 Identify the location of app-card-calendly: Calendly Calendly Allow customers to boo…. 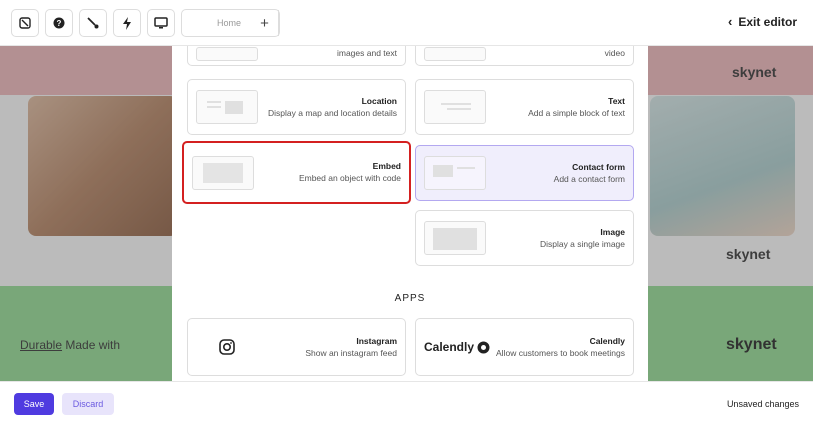
(524, 347).